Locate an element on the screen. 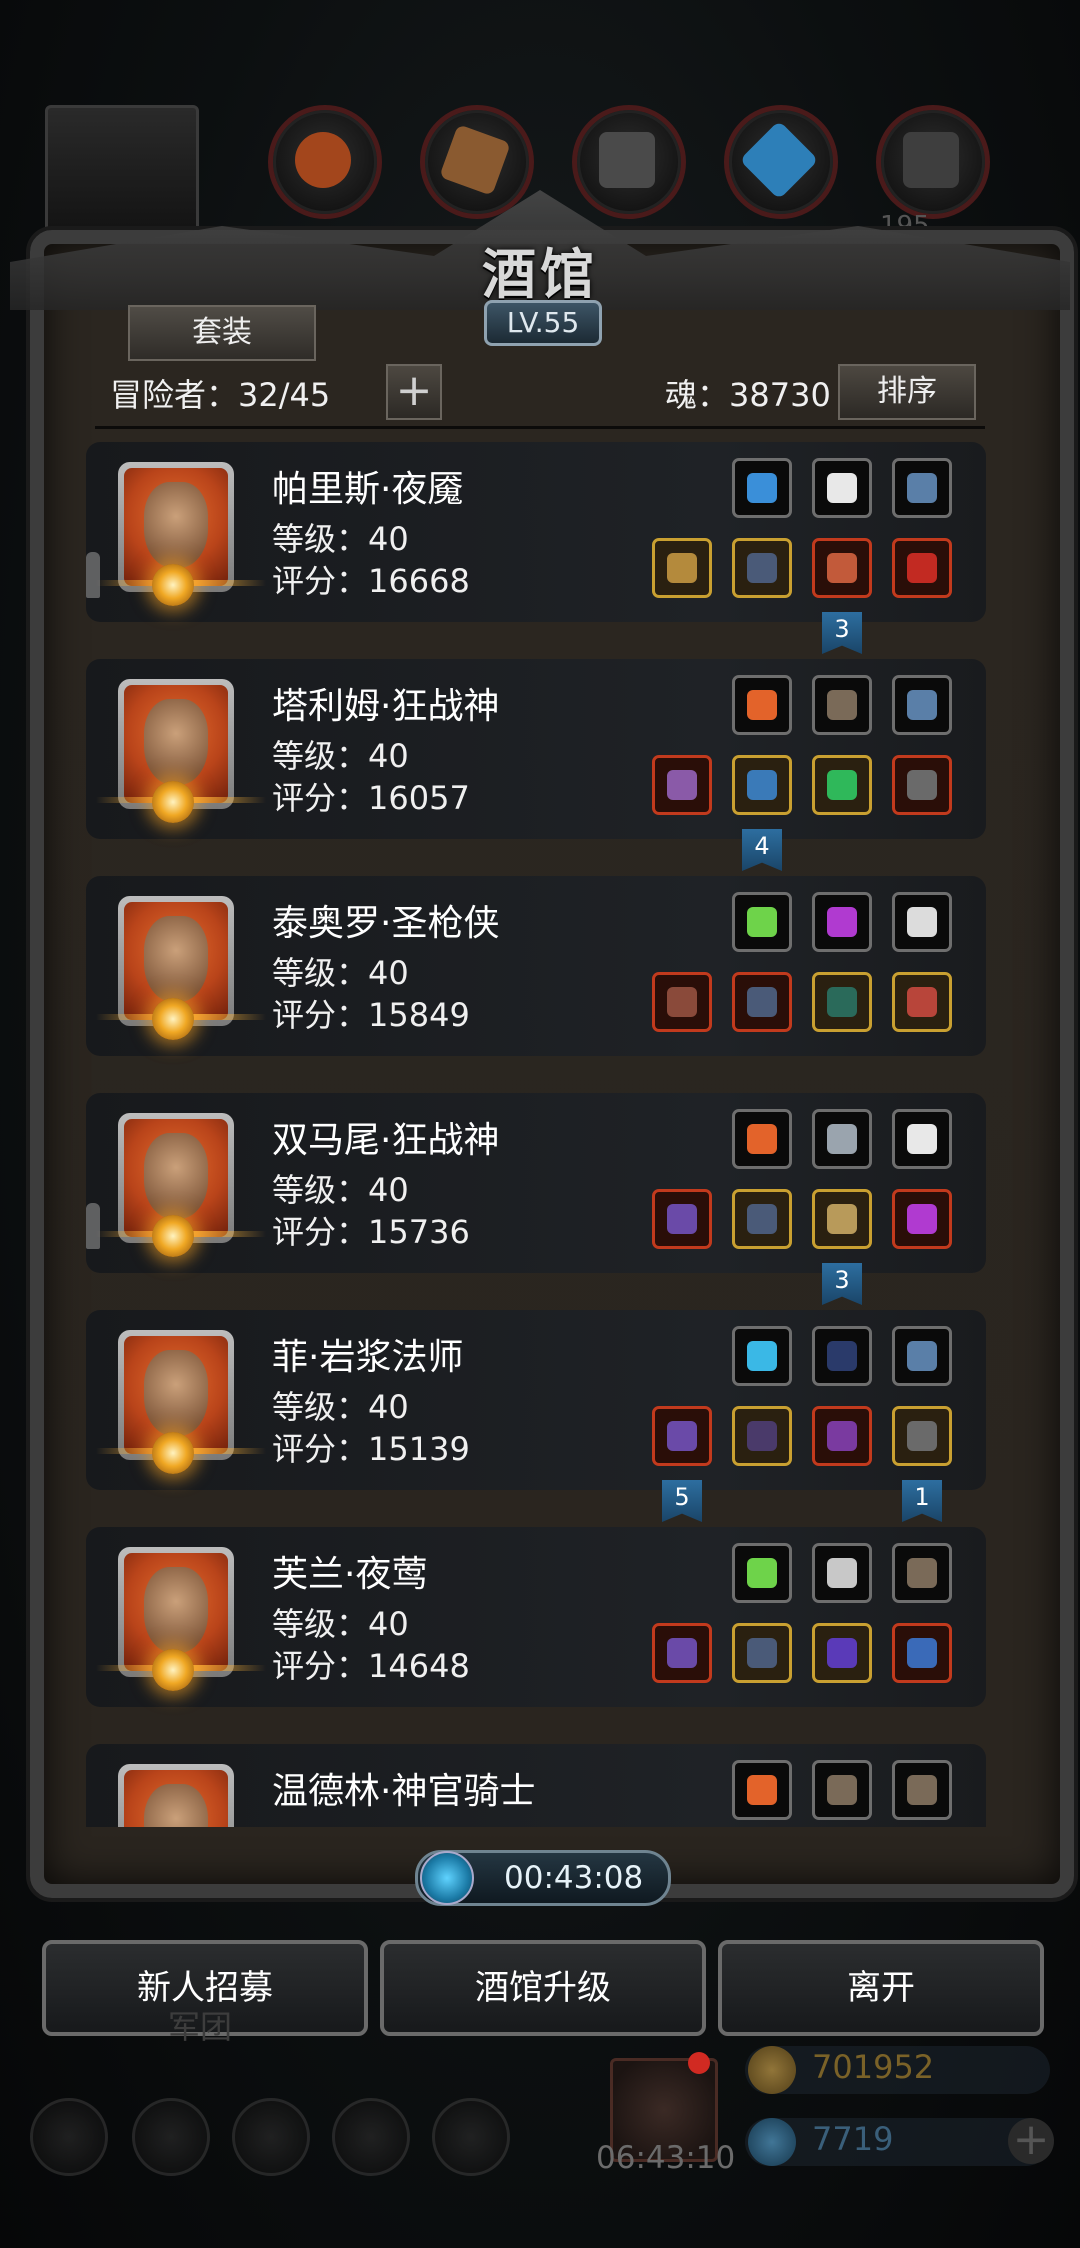 Image resolution: width=1080 pixels, height=2248 pixels. achievement-icon is located at coordinates (171, 2137).